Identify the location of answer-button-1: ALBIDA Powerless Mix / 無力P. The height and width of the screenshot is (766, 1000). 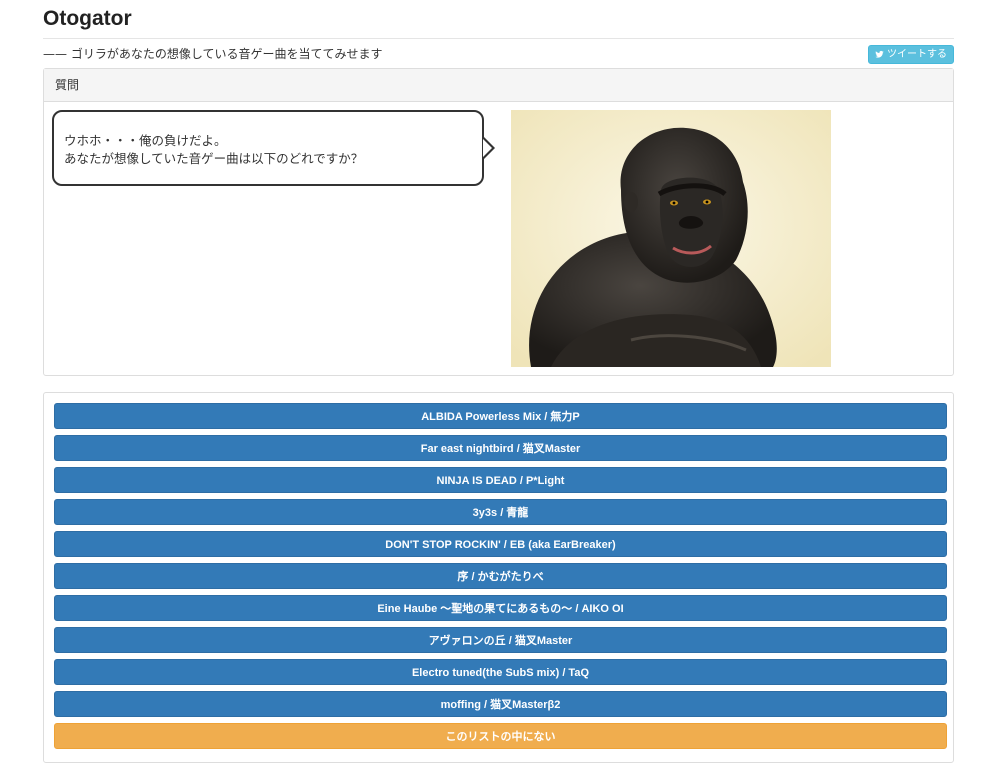
(500, 416).